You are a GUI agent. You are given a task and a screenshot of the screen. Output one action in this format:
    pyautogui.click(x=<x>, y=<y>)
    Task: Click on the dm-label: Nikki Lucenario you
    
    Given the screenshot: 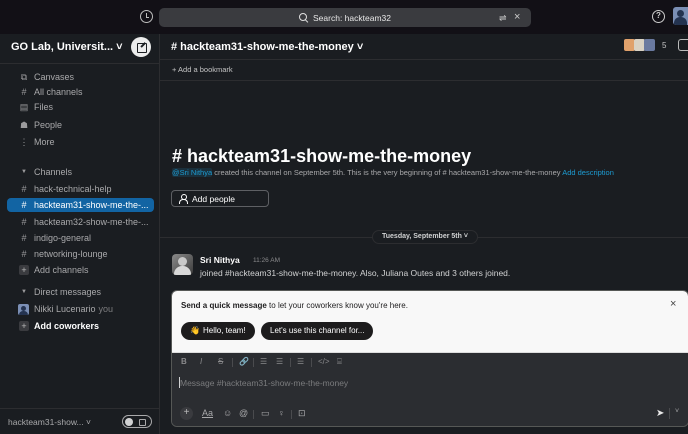 What is the action you would take?
    pyautogui.click(x=73, y=309)
    